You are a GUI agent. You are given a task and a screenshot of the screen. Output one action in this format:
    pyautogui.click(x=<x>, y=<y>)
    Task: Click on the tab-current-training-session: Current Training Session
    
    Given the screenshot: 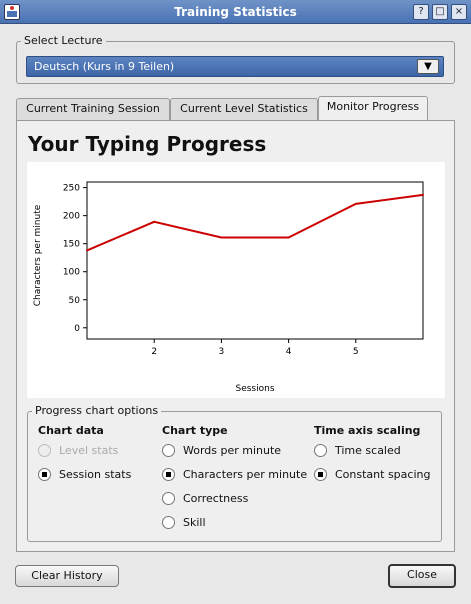 What is the action you would take?
    pyautogui.click(x=93, y=109)
    